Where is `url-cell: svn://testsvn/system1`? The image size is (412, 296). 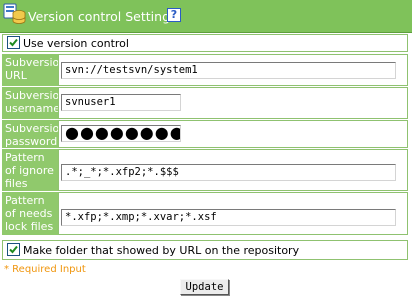 url-cell: svn://testsvn/system1 is located at coordinates (233, 70).